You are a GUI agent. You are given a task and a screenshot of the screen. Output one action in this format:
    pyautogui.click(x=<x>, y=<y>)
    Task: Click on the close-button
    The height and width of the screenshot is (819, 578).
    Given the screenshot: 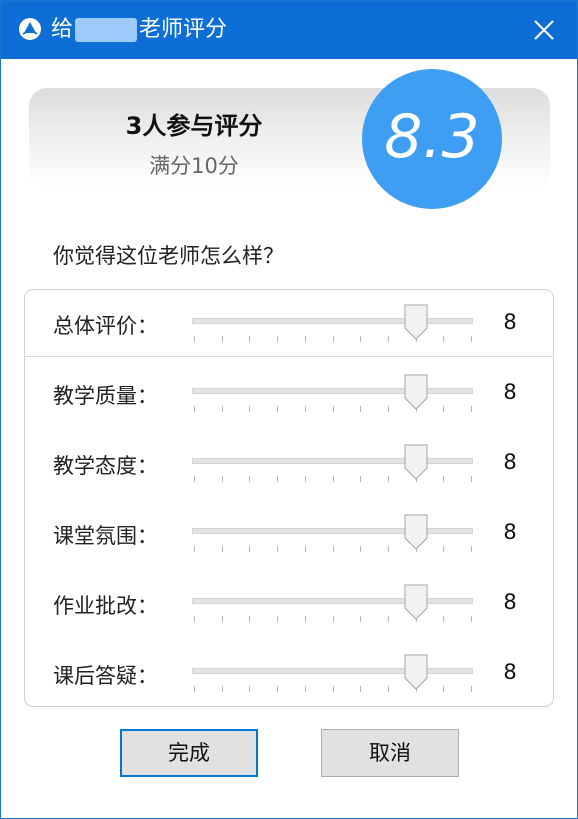 What is the action you would take?
    pyautogui.click(x=544, y=30)
    